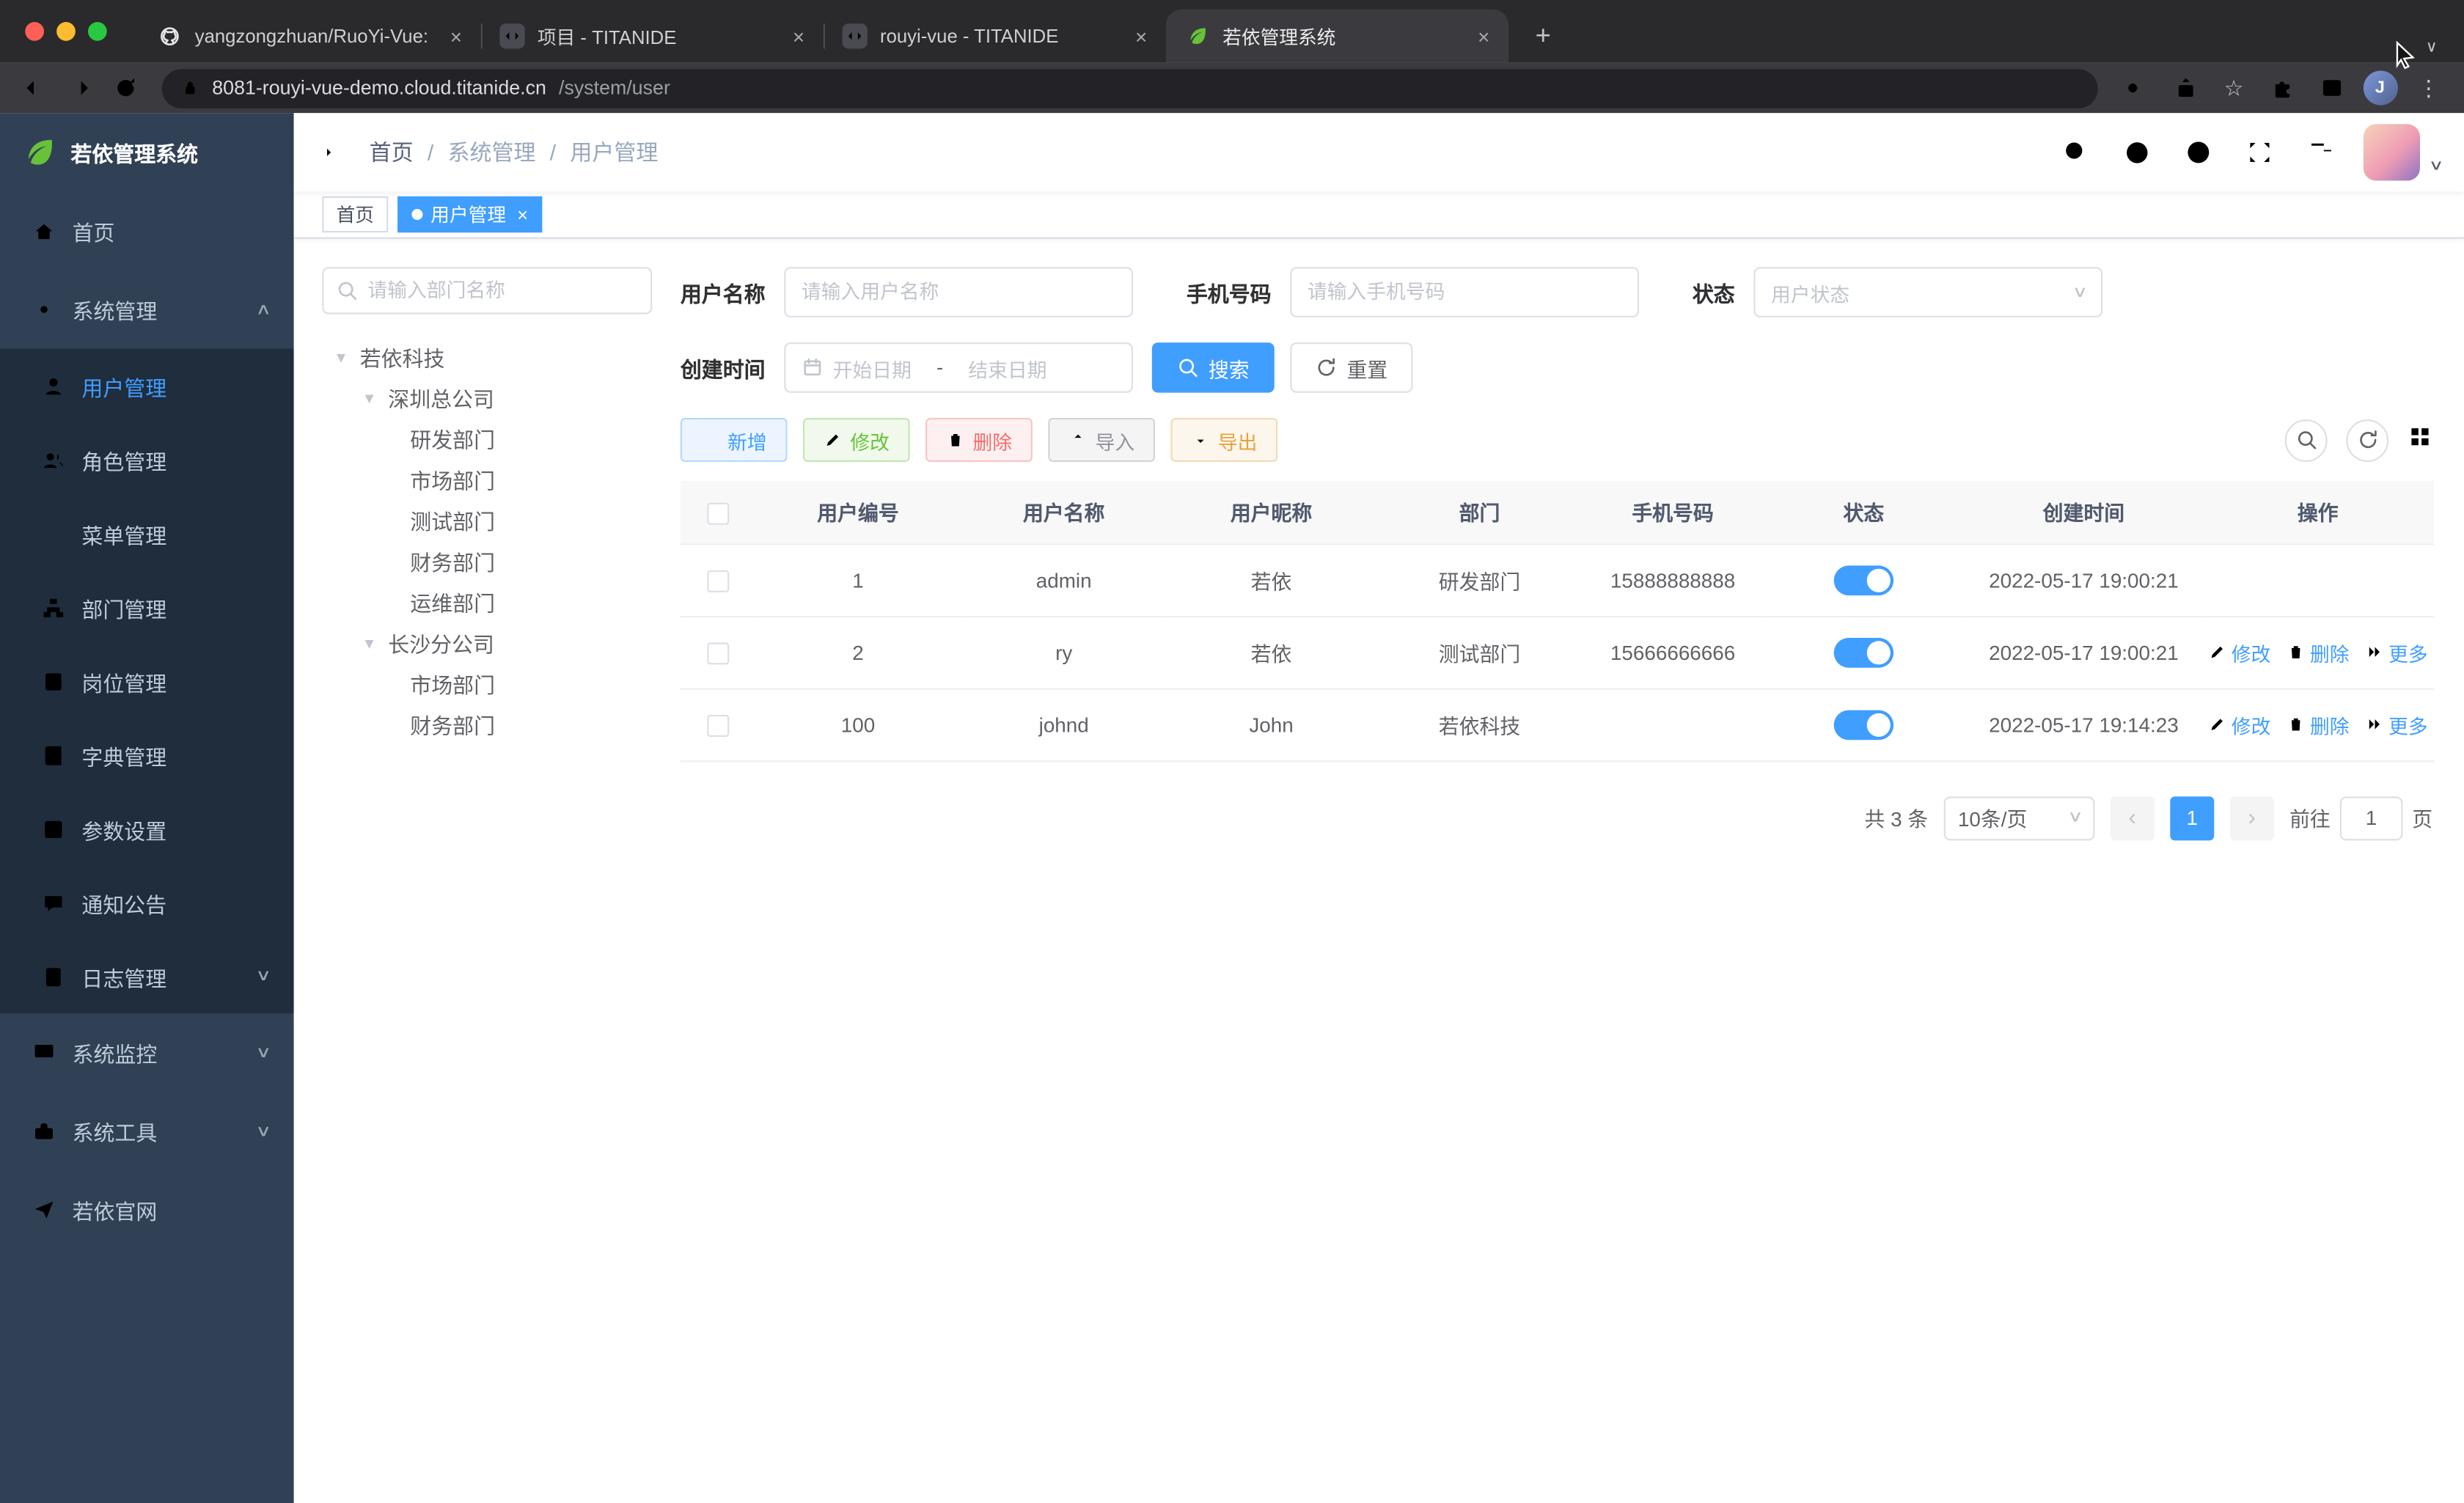 The image size is (2464, 1503). What do you see at coordinates (856, 440) in the screenshot?
I see `edit-button: 修改` at bounding box center [856, 440].